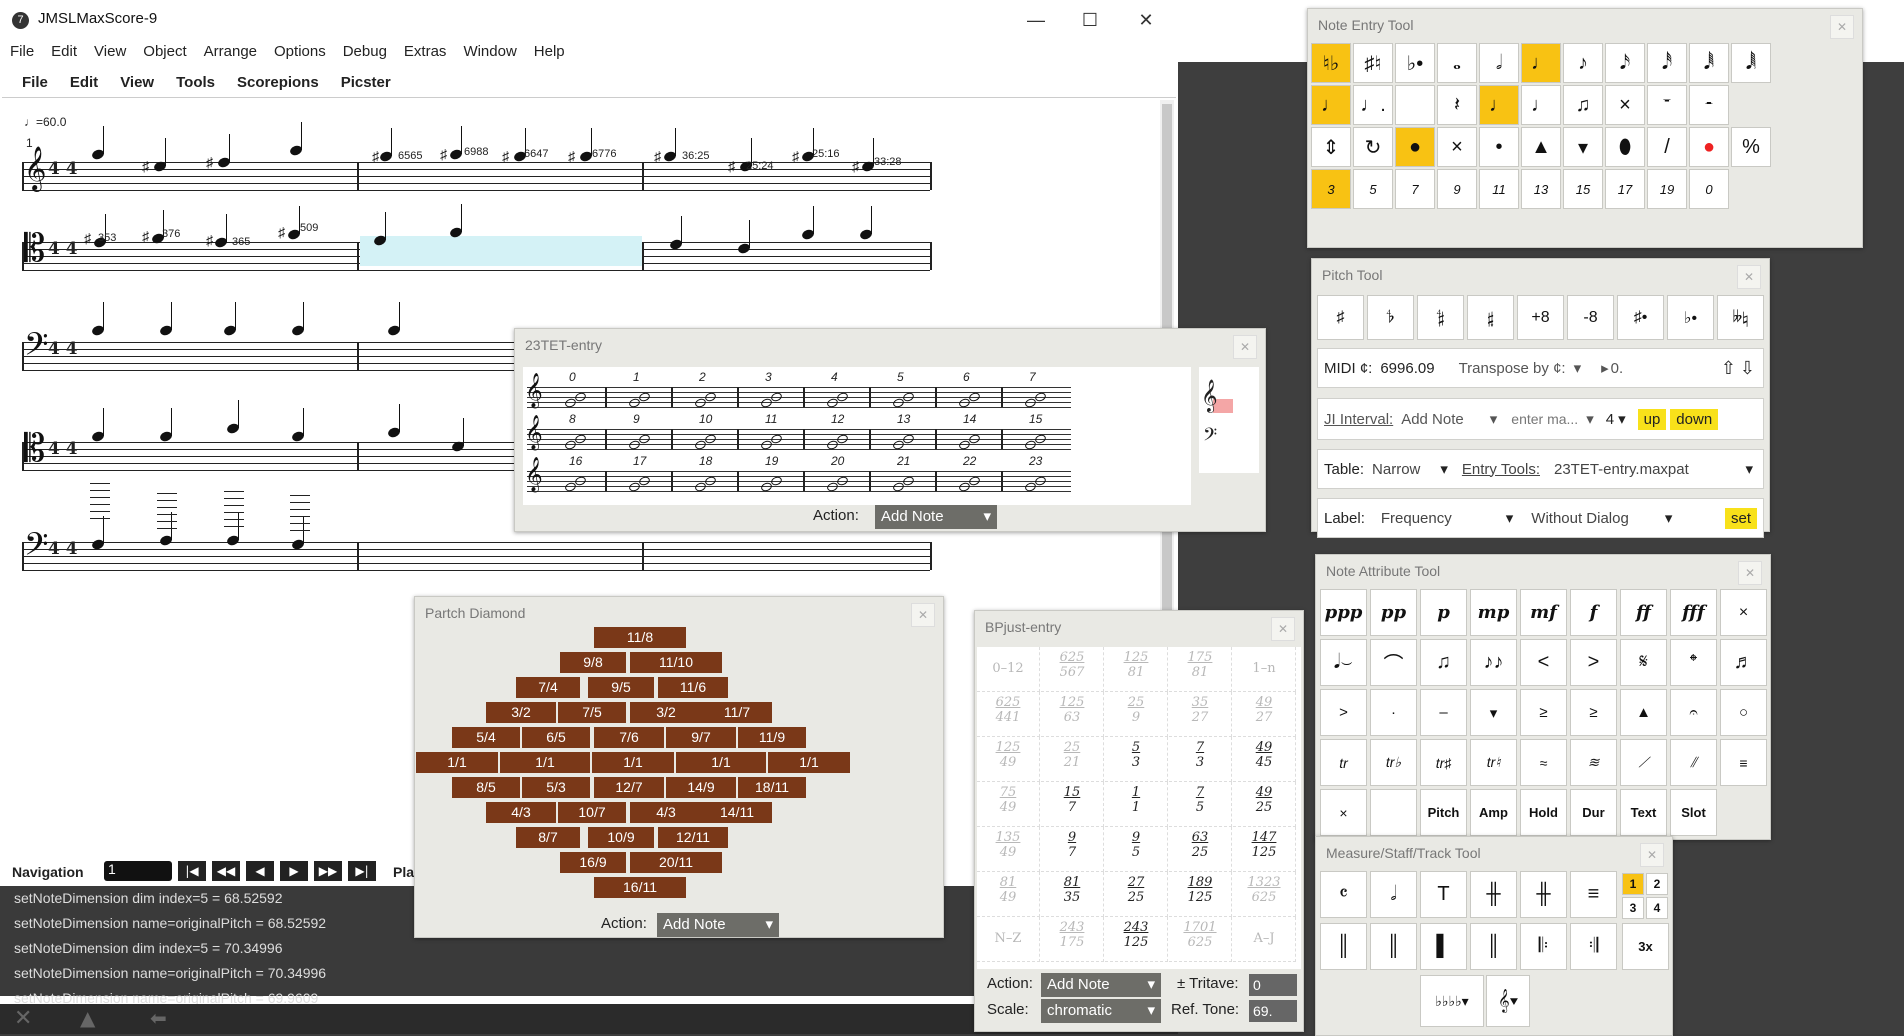  What do you see at coordinates (1264, 759) in the screenshot?
I see `ratio-cell: 49 45` at bounding box center [1264, 759].